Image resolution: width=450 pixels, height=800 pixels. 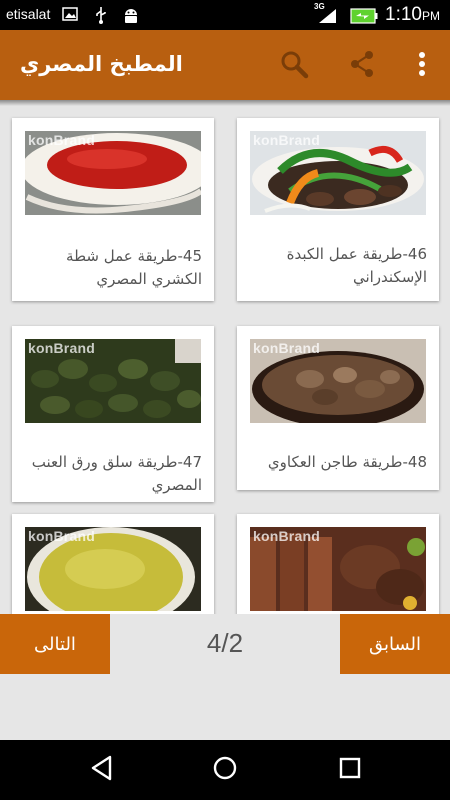 I want to click on recipe-card: konBrand 45-طريقة عمل شطة الكشري المصري, so click(x=113, y=209).